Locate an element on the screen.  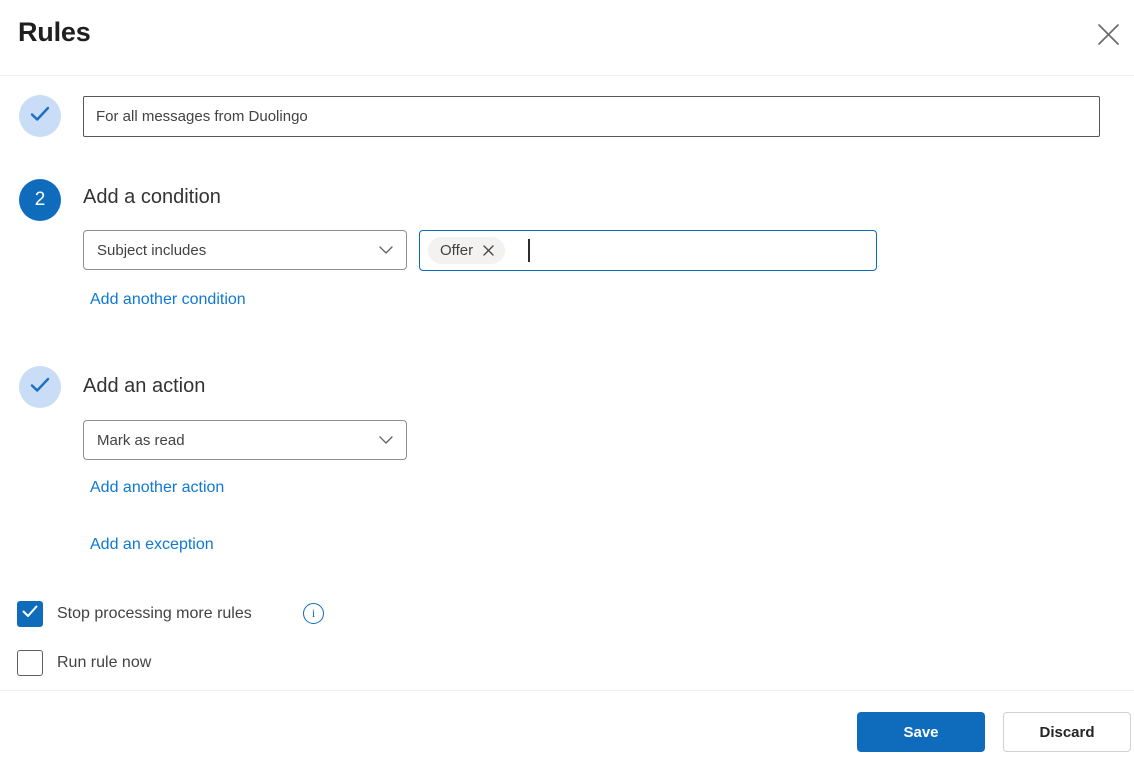
add-an-exception-link: Add an exception is located at coordinates (152, 545).